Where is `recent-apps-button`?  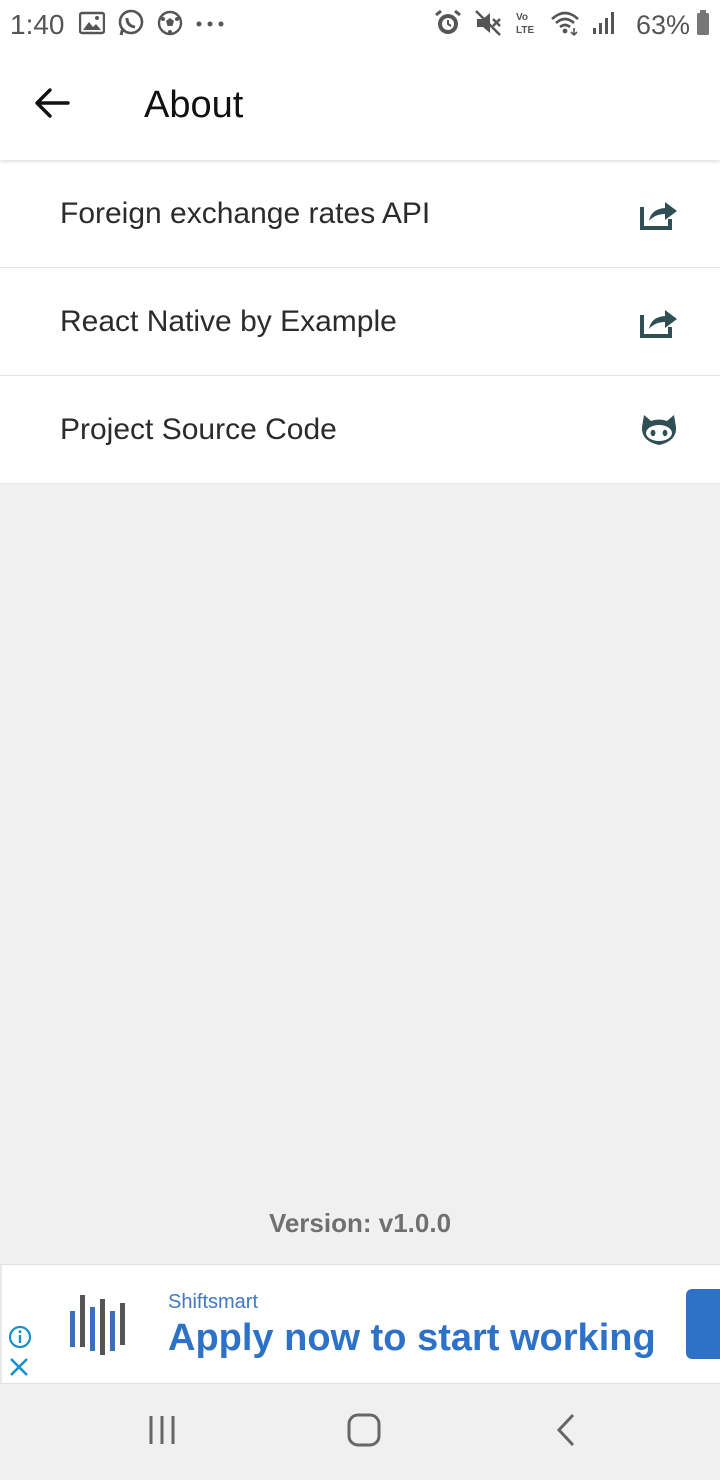
recent-apps-button is located at coordinates (162, 1432).